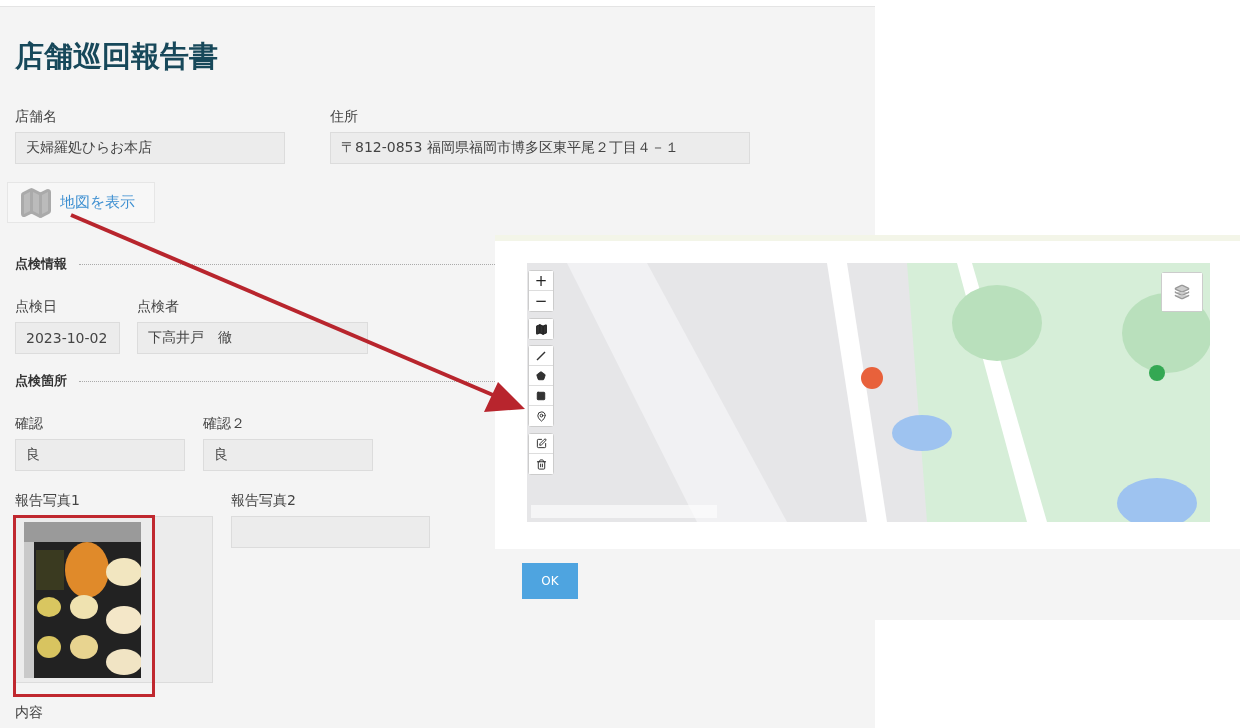 The width and height of the screenshot is (1246, 728). Describe the element at coordinates (67, 338) in the screenshot. I see `text-field: 2023-10-02` at that location.